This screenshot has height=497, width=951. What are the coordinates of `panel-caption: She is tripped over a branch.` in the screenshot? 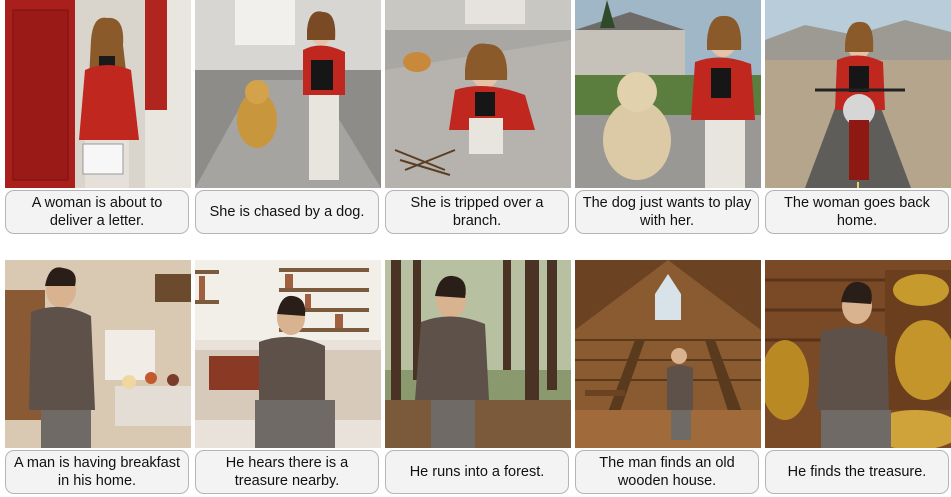 It's located at (477, 212).